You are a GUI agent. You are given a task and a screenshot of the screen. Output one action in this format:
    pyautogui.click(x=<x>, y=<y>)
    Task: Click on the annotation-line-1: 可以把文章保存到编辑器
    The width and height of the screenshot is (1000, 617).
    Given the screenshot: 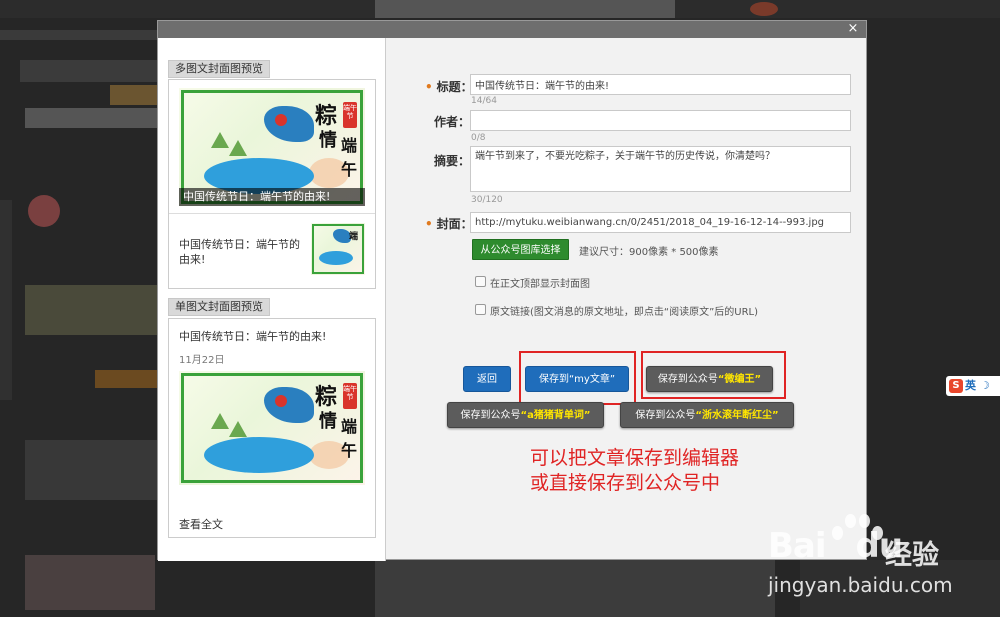 What is the action you would take?
    pyautogui.click(x=635, y=458)
    